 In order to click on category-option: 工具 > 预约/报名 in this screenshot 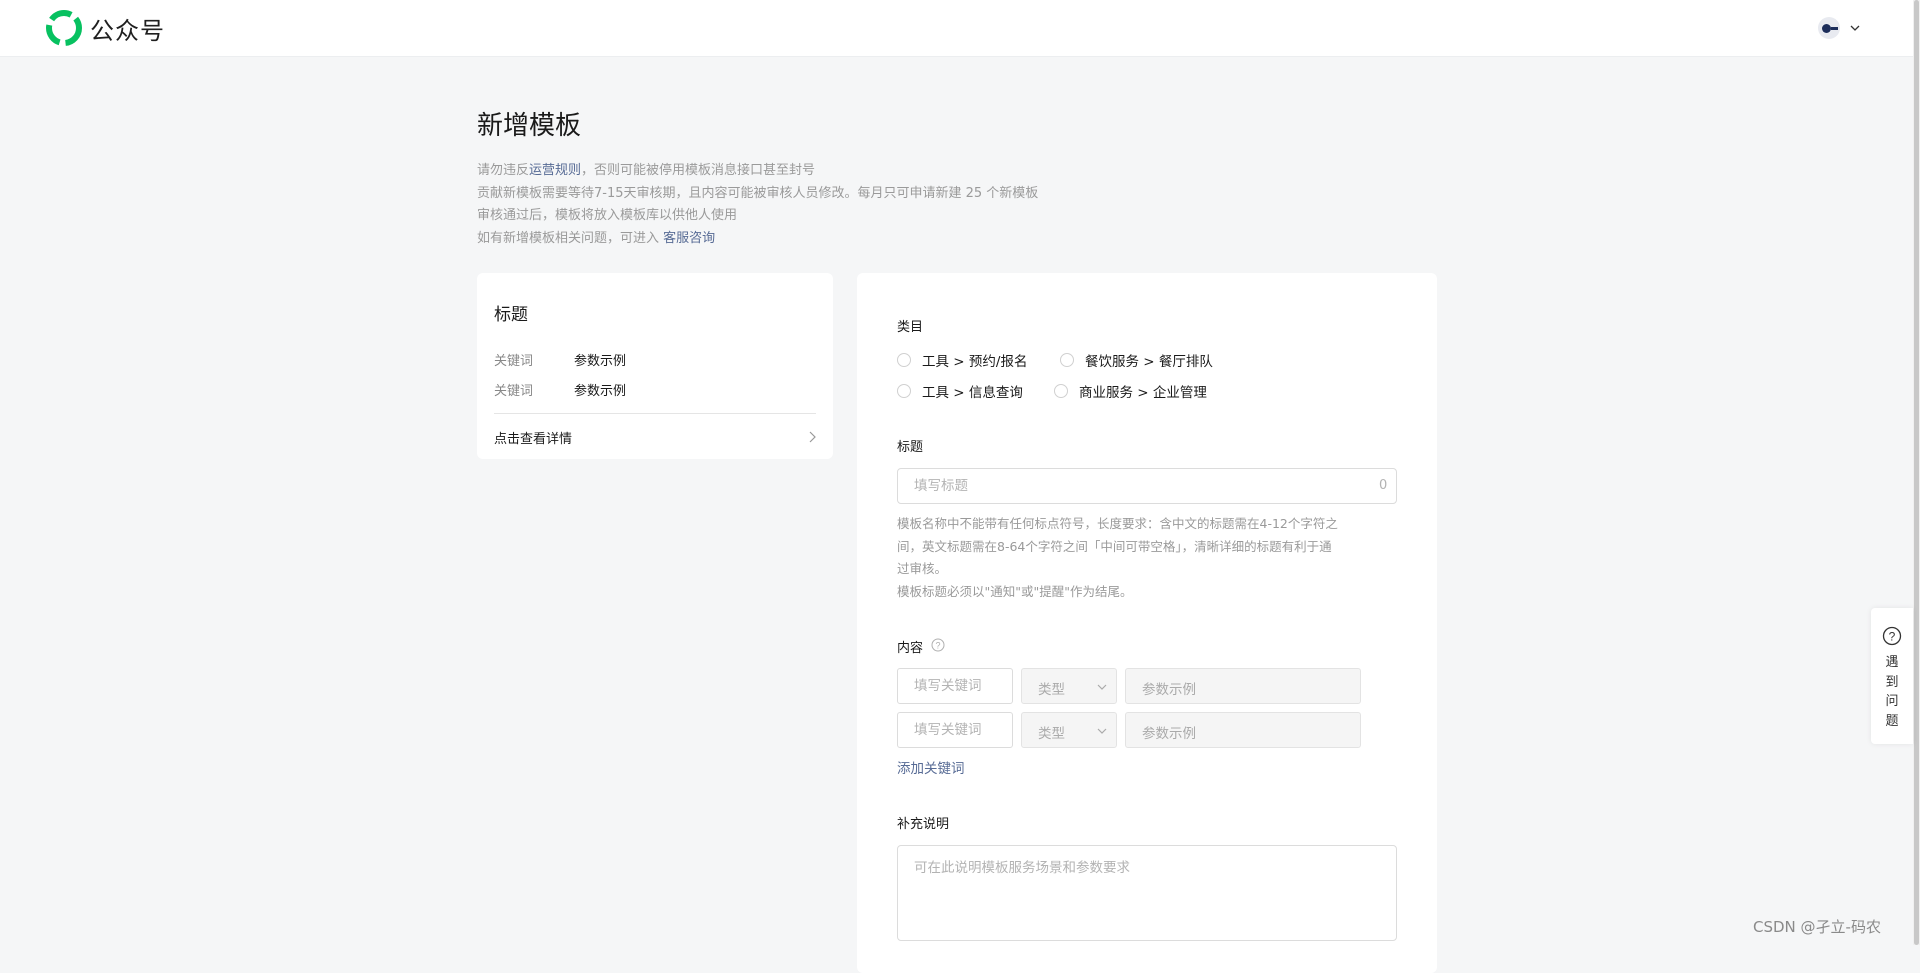, I will do `click(978, 360)`.